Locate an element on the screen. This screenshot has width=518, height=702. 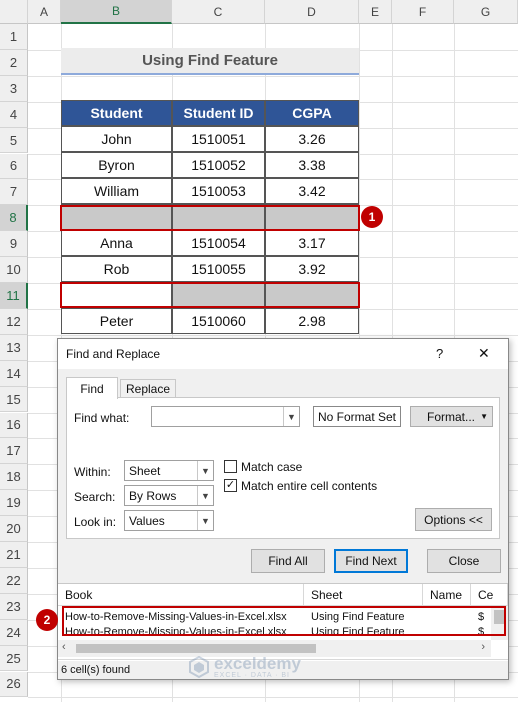
results-col-sheet: Sheet is located at coordinates (363, 595).